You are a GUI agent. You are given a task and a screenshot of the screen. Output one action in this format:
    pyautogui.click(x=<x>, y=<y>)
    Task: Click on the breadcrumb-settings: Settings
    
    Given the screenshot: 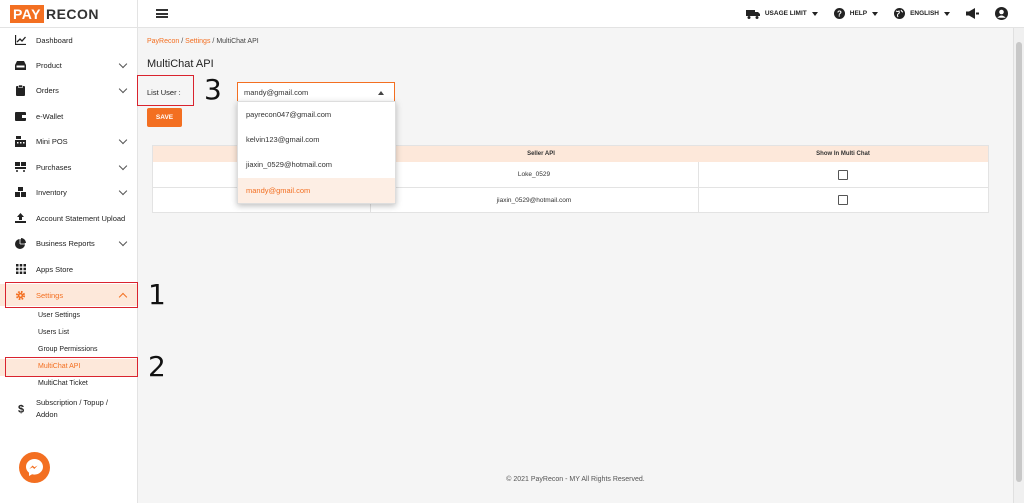 What is the action you would take?
    pyautogui.click(x=197, y=41)
    